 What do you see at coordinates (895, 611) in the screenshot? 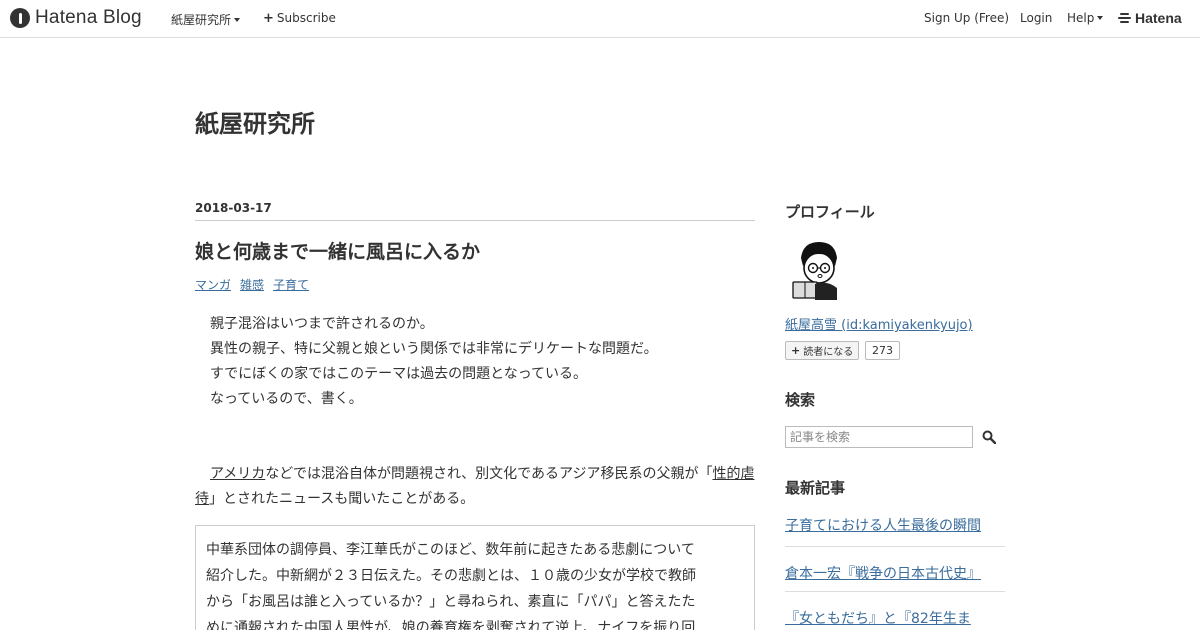
I see `recent-entry-link: 『女ともだち』と『82年生ま` at bounding box center [895, 611].